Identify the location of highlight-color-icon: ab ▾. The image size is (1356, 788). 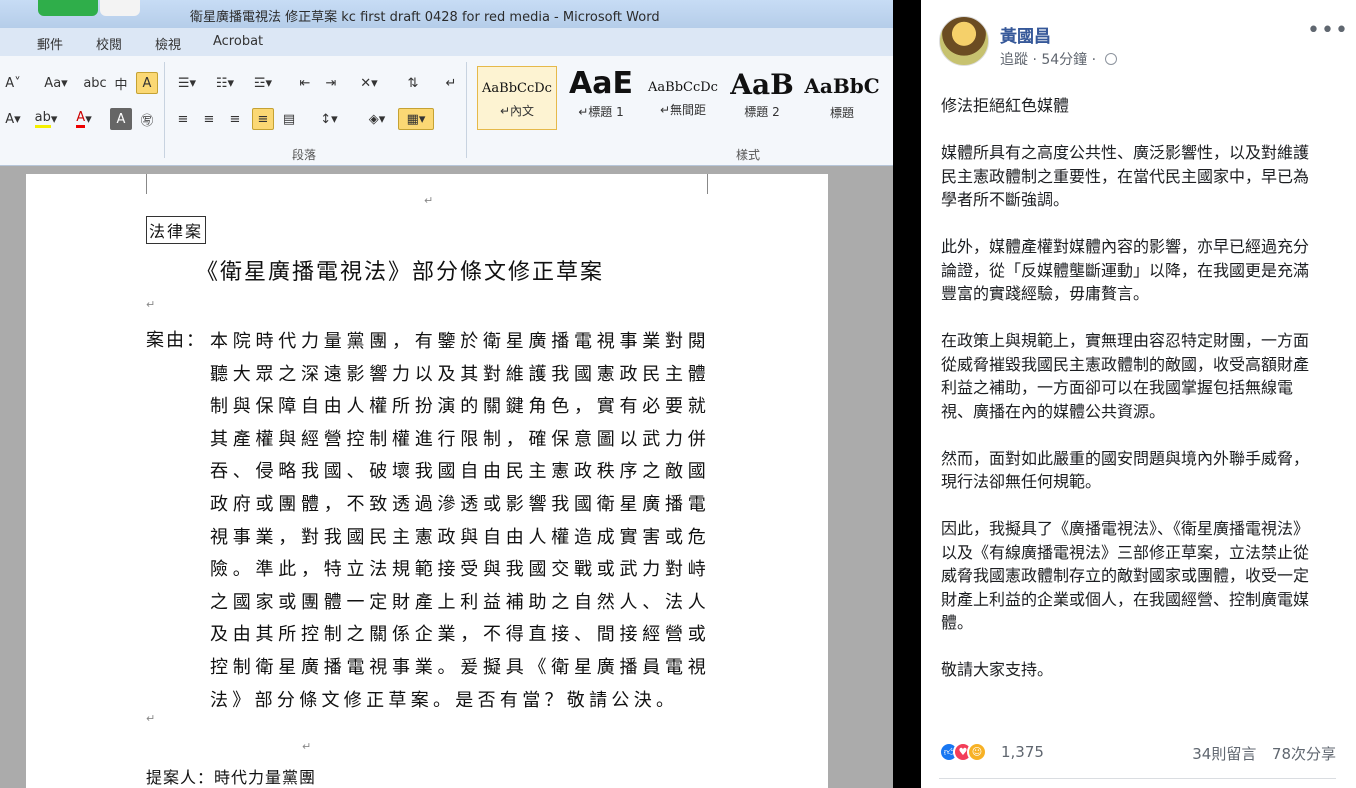
(46, 119).